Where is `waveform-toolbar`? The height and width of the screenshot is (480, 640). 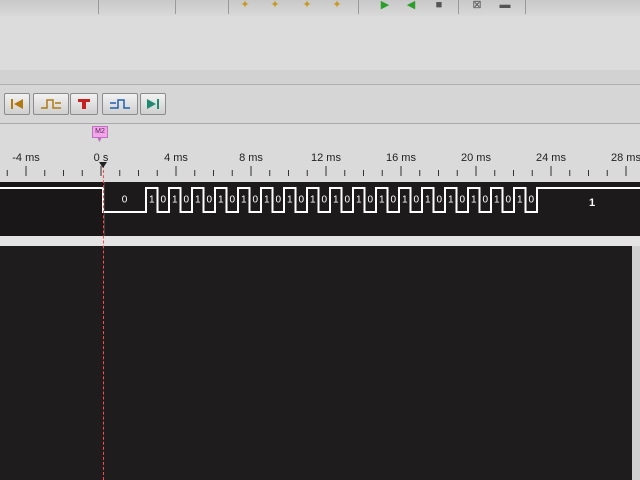 waveform-toolbar is located at coordinates (320, 104).